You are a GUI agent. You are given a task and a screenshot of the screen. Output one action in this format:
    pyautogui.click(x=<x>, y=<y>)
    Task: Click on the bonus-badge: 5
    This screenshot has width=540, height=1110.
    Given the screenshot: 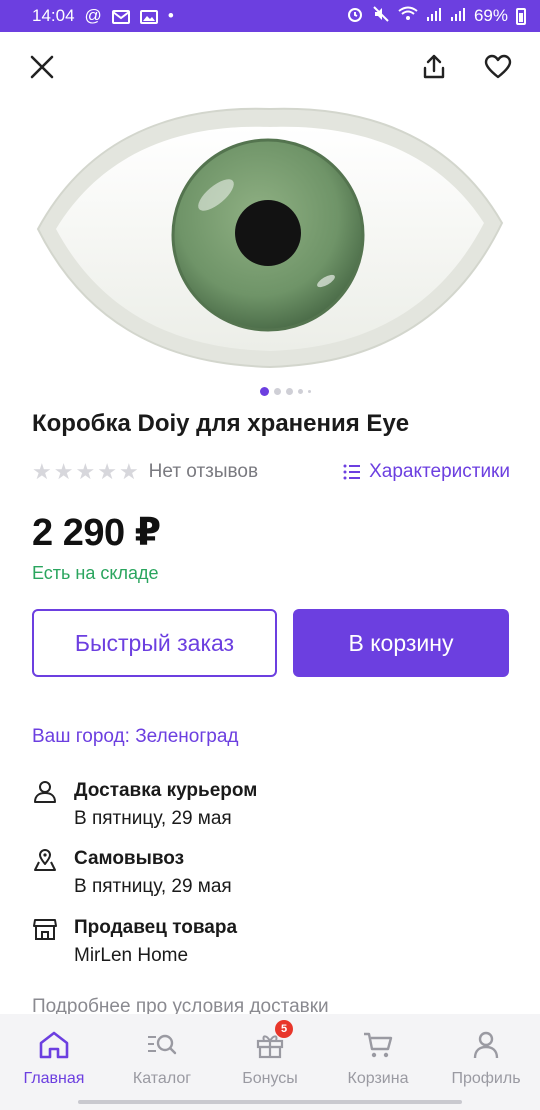 What is the action you would take?
    pyautogui.click(x=284, y=1029)
    